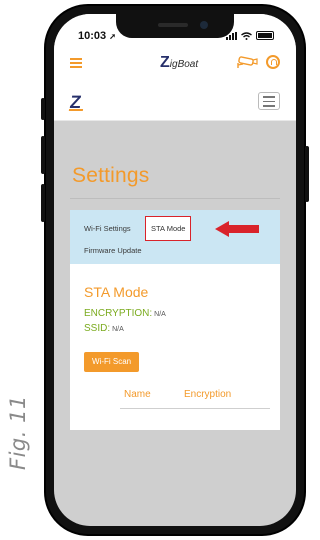 The image size is (320, 540). Describe the element at coordinates (43, 155) in the screenshot. I see `volume-up-button` at that location.